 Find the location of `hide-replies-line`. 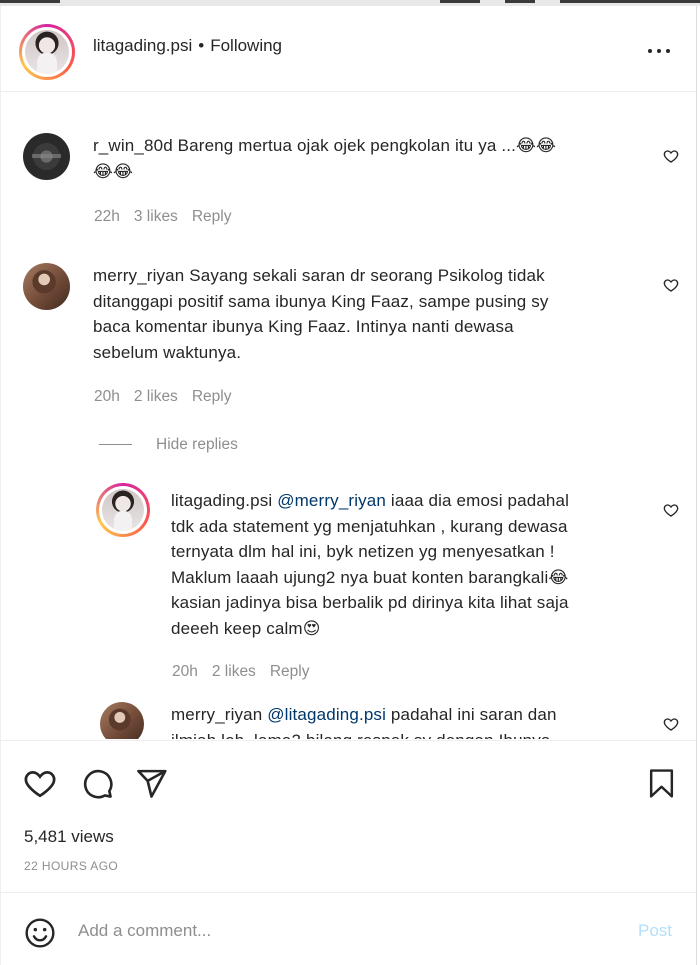

hide-replies-line is located at coordinates (115, 445).